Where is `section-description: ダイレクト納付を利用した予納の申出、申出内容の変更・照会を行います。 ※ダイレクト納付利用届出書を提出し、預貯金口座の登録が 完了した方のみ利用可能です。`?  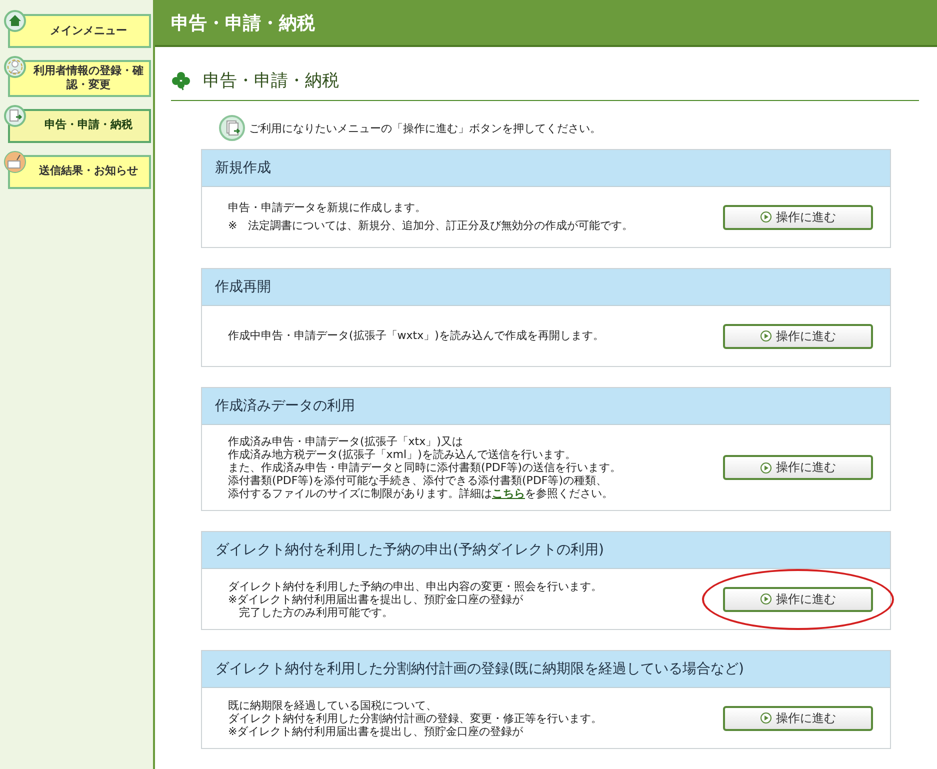 section-description: ダイレクト納付を利用した予納の申出、申出内容の変更・照会を行います。 ※ダイレクト納付利用届出書を提出し、預貯金口座の登録が 完了した方のみ利用可能です。 is located at coordinates (415, 599).